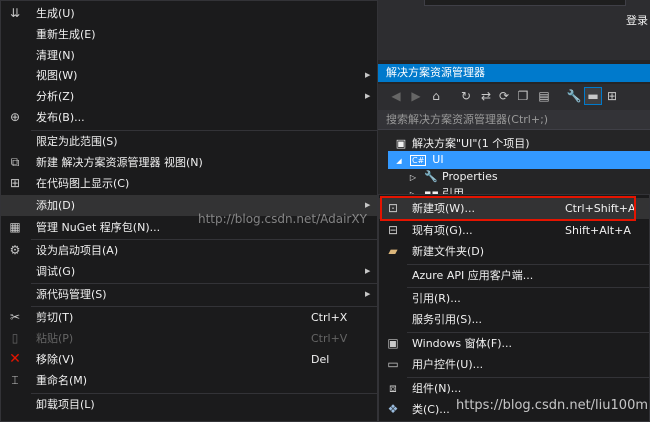 Image resolution: width=650 pixels, height=422 pixels. I want to click on paste-icon: ▯, so click(15, 338).